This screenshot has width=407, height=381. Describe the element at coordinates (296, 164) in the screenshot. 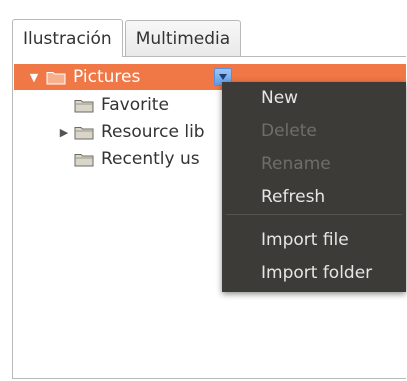

I see `menu-item-rename: Rename` at that location.